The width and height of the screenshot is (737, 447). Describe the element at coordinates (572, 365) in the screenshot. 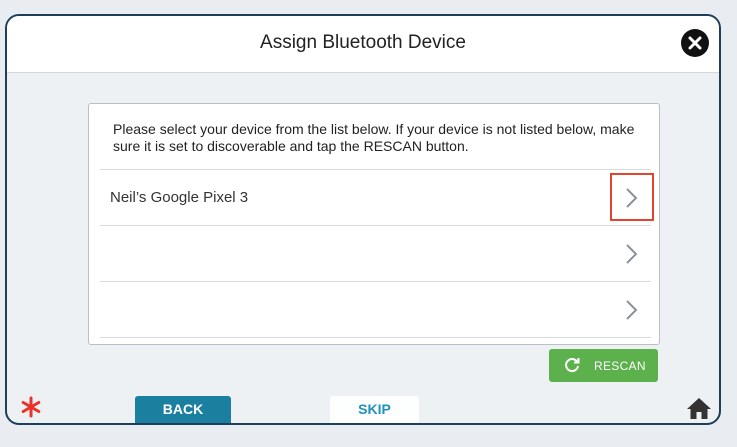

I see `refresh-icon` at that location.